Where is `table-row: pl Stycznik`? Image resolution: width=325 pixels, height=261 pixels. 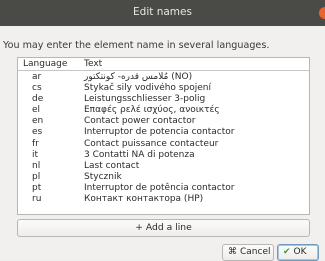
table-row: pl Stycznik is located at coordinates (163, 177).